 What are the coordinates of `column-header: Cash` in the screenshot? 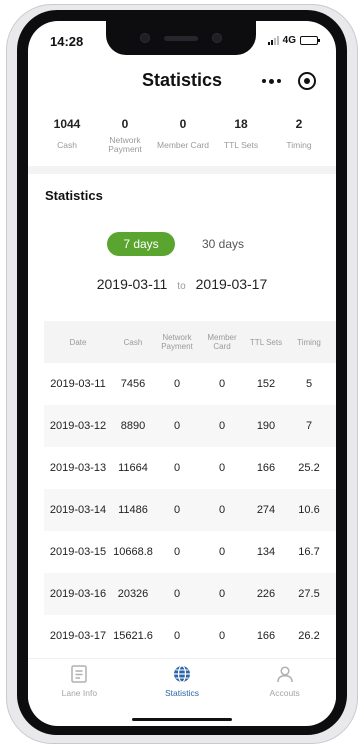 It's located at (133, 342).